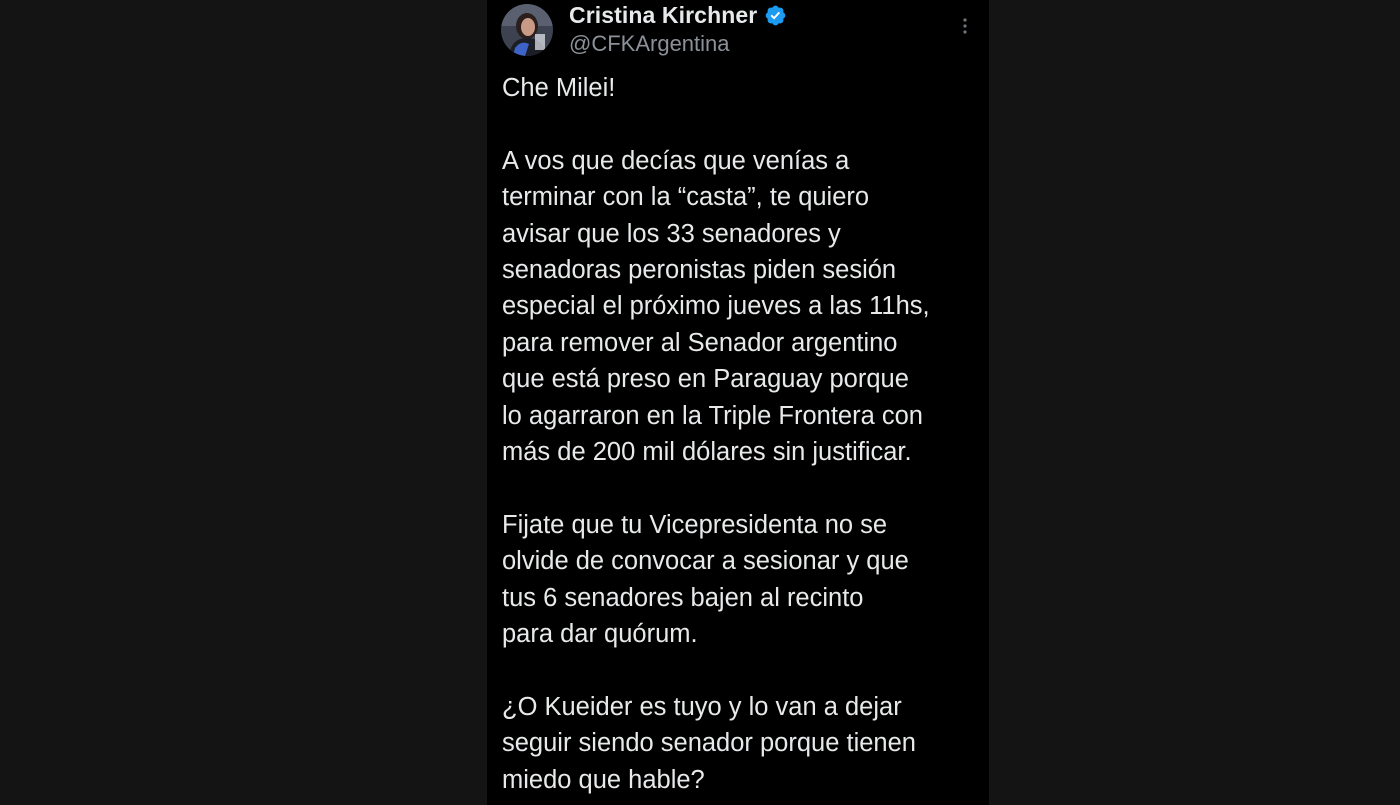 The height and width of the screenshot is (805, 1400). Describe the element at coordinates (663, 15) in the screenshot. I see `author-display-name: Cristina Kirchner` at that location.